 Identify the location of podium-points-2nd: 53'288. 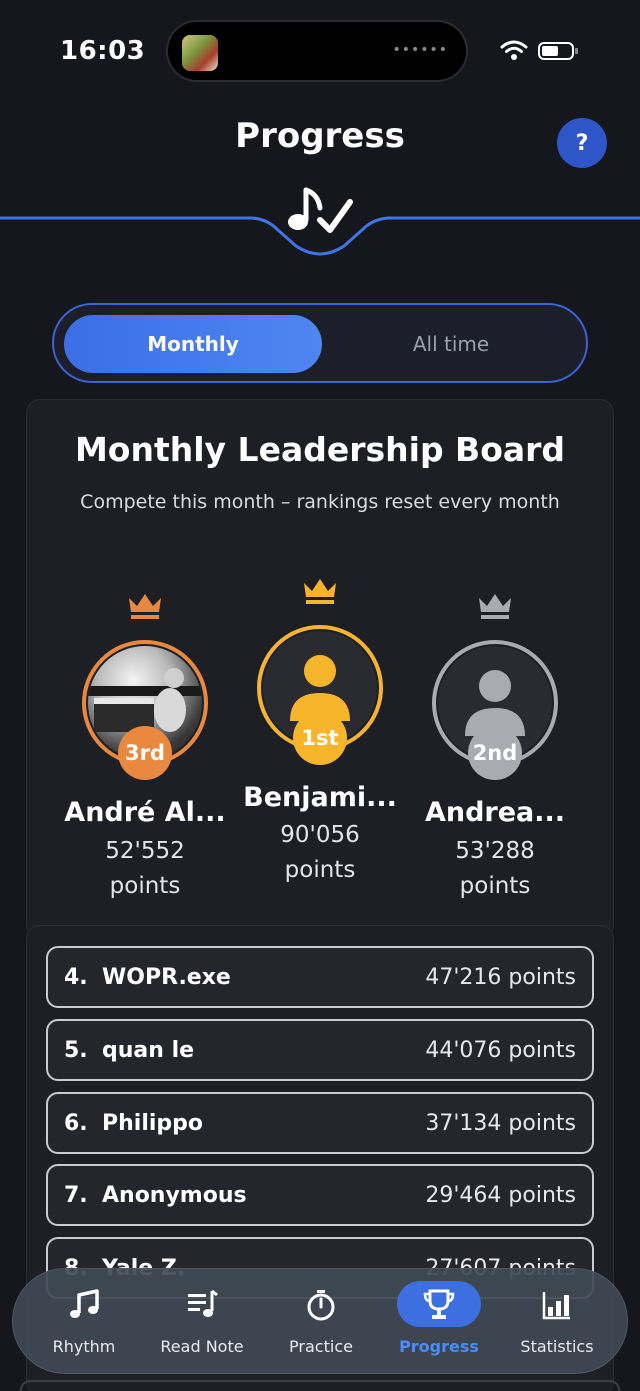
(495, 851).